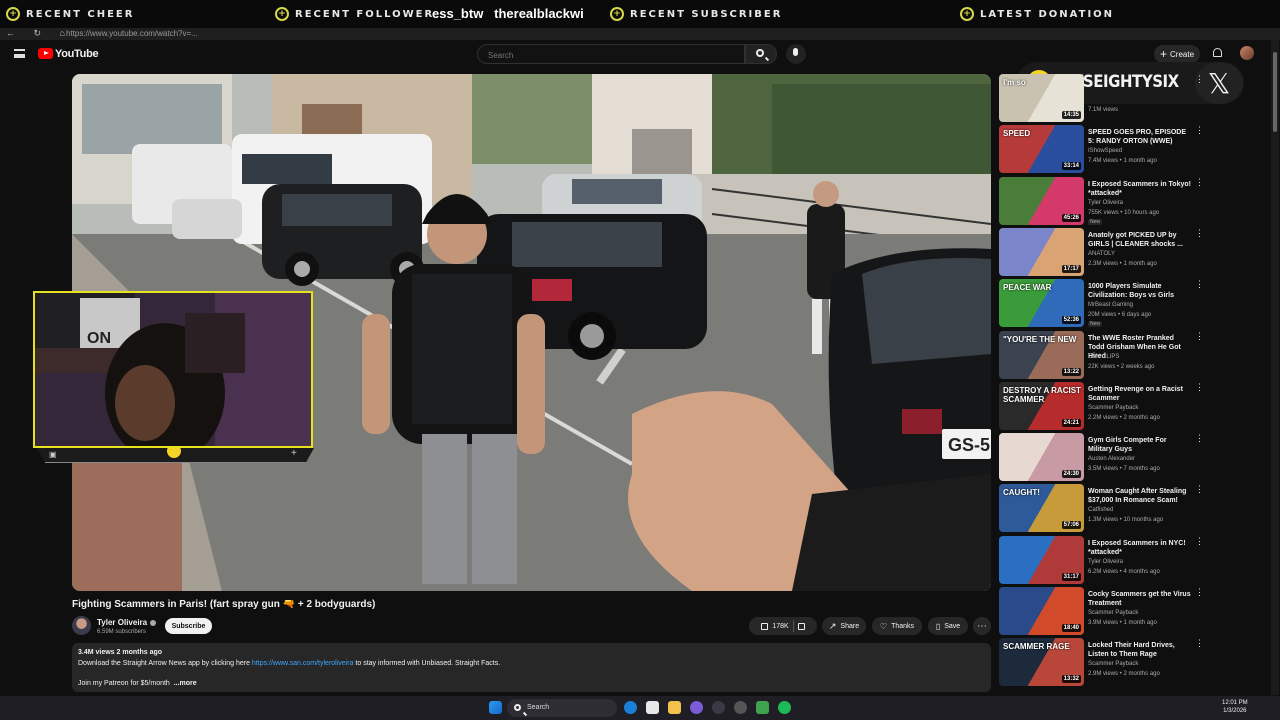 Image resolution: width=1280 pixels, height=720 pixels. Describe the element at coordinates (1139, 548) in the screenshot. I see `recommendation-title: I Exposed Scammers in NYC! *attacked*` at that location.